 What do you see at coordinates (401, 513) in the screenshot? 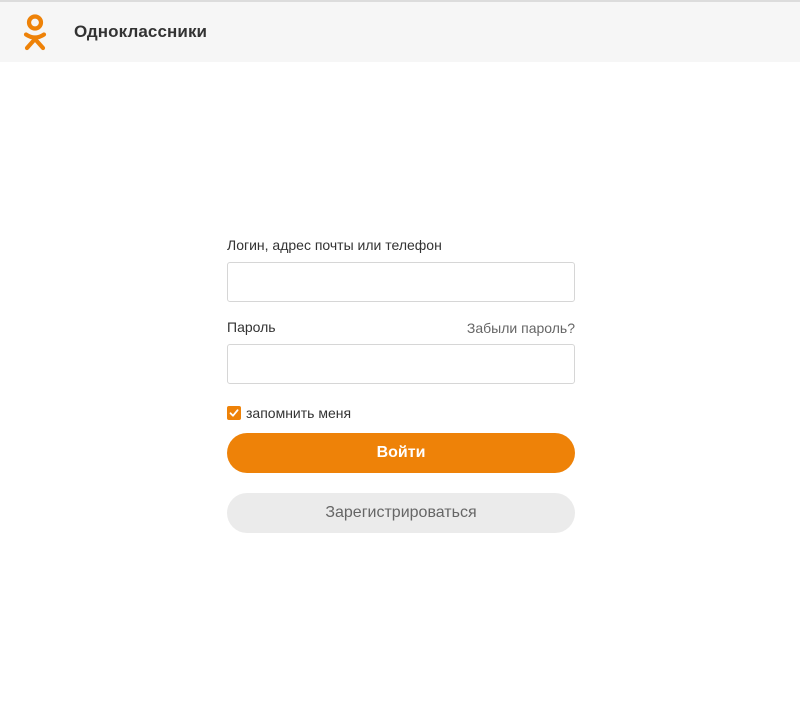
I see `register-button: Зарегистрироваться` at bounding box center [401, 513].